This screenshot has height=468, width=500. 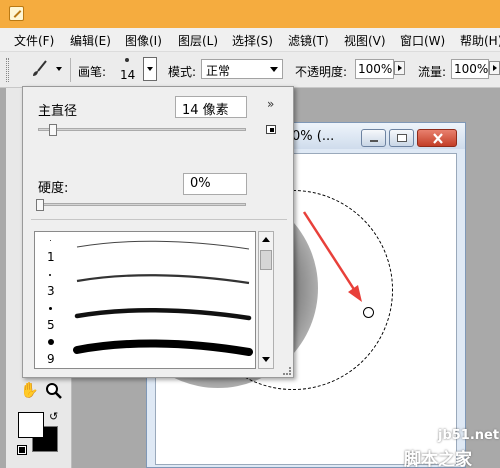 I want to click on maximize-button, so click(x=401, y=138).